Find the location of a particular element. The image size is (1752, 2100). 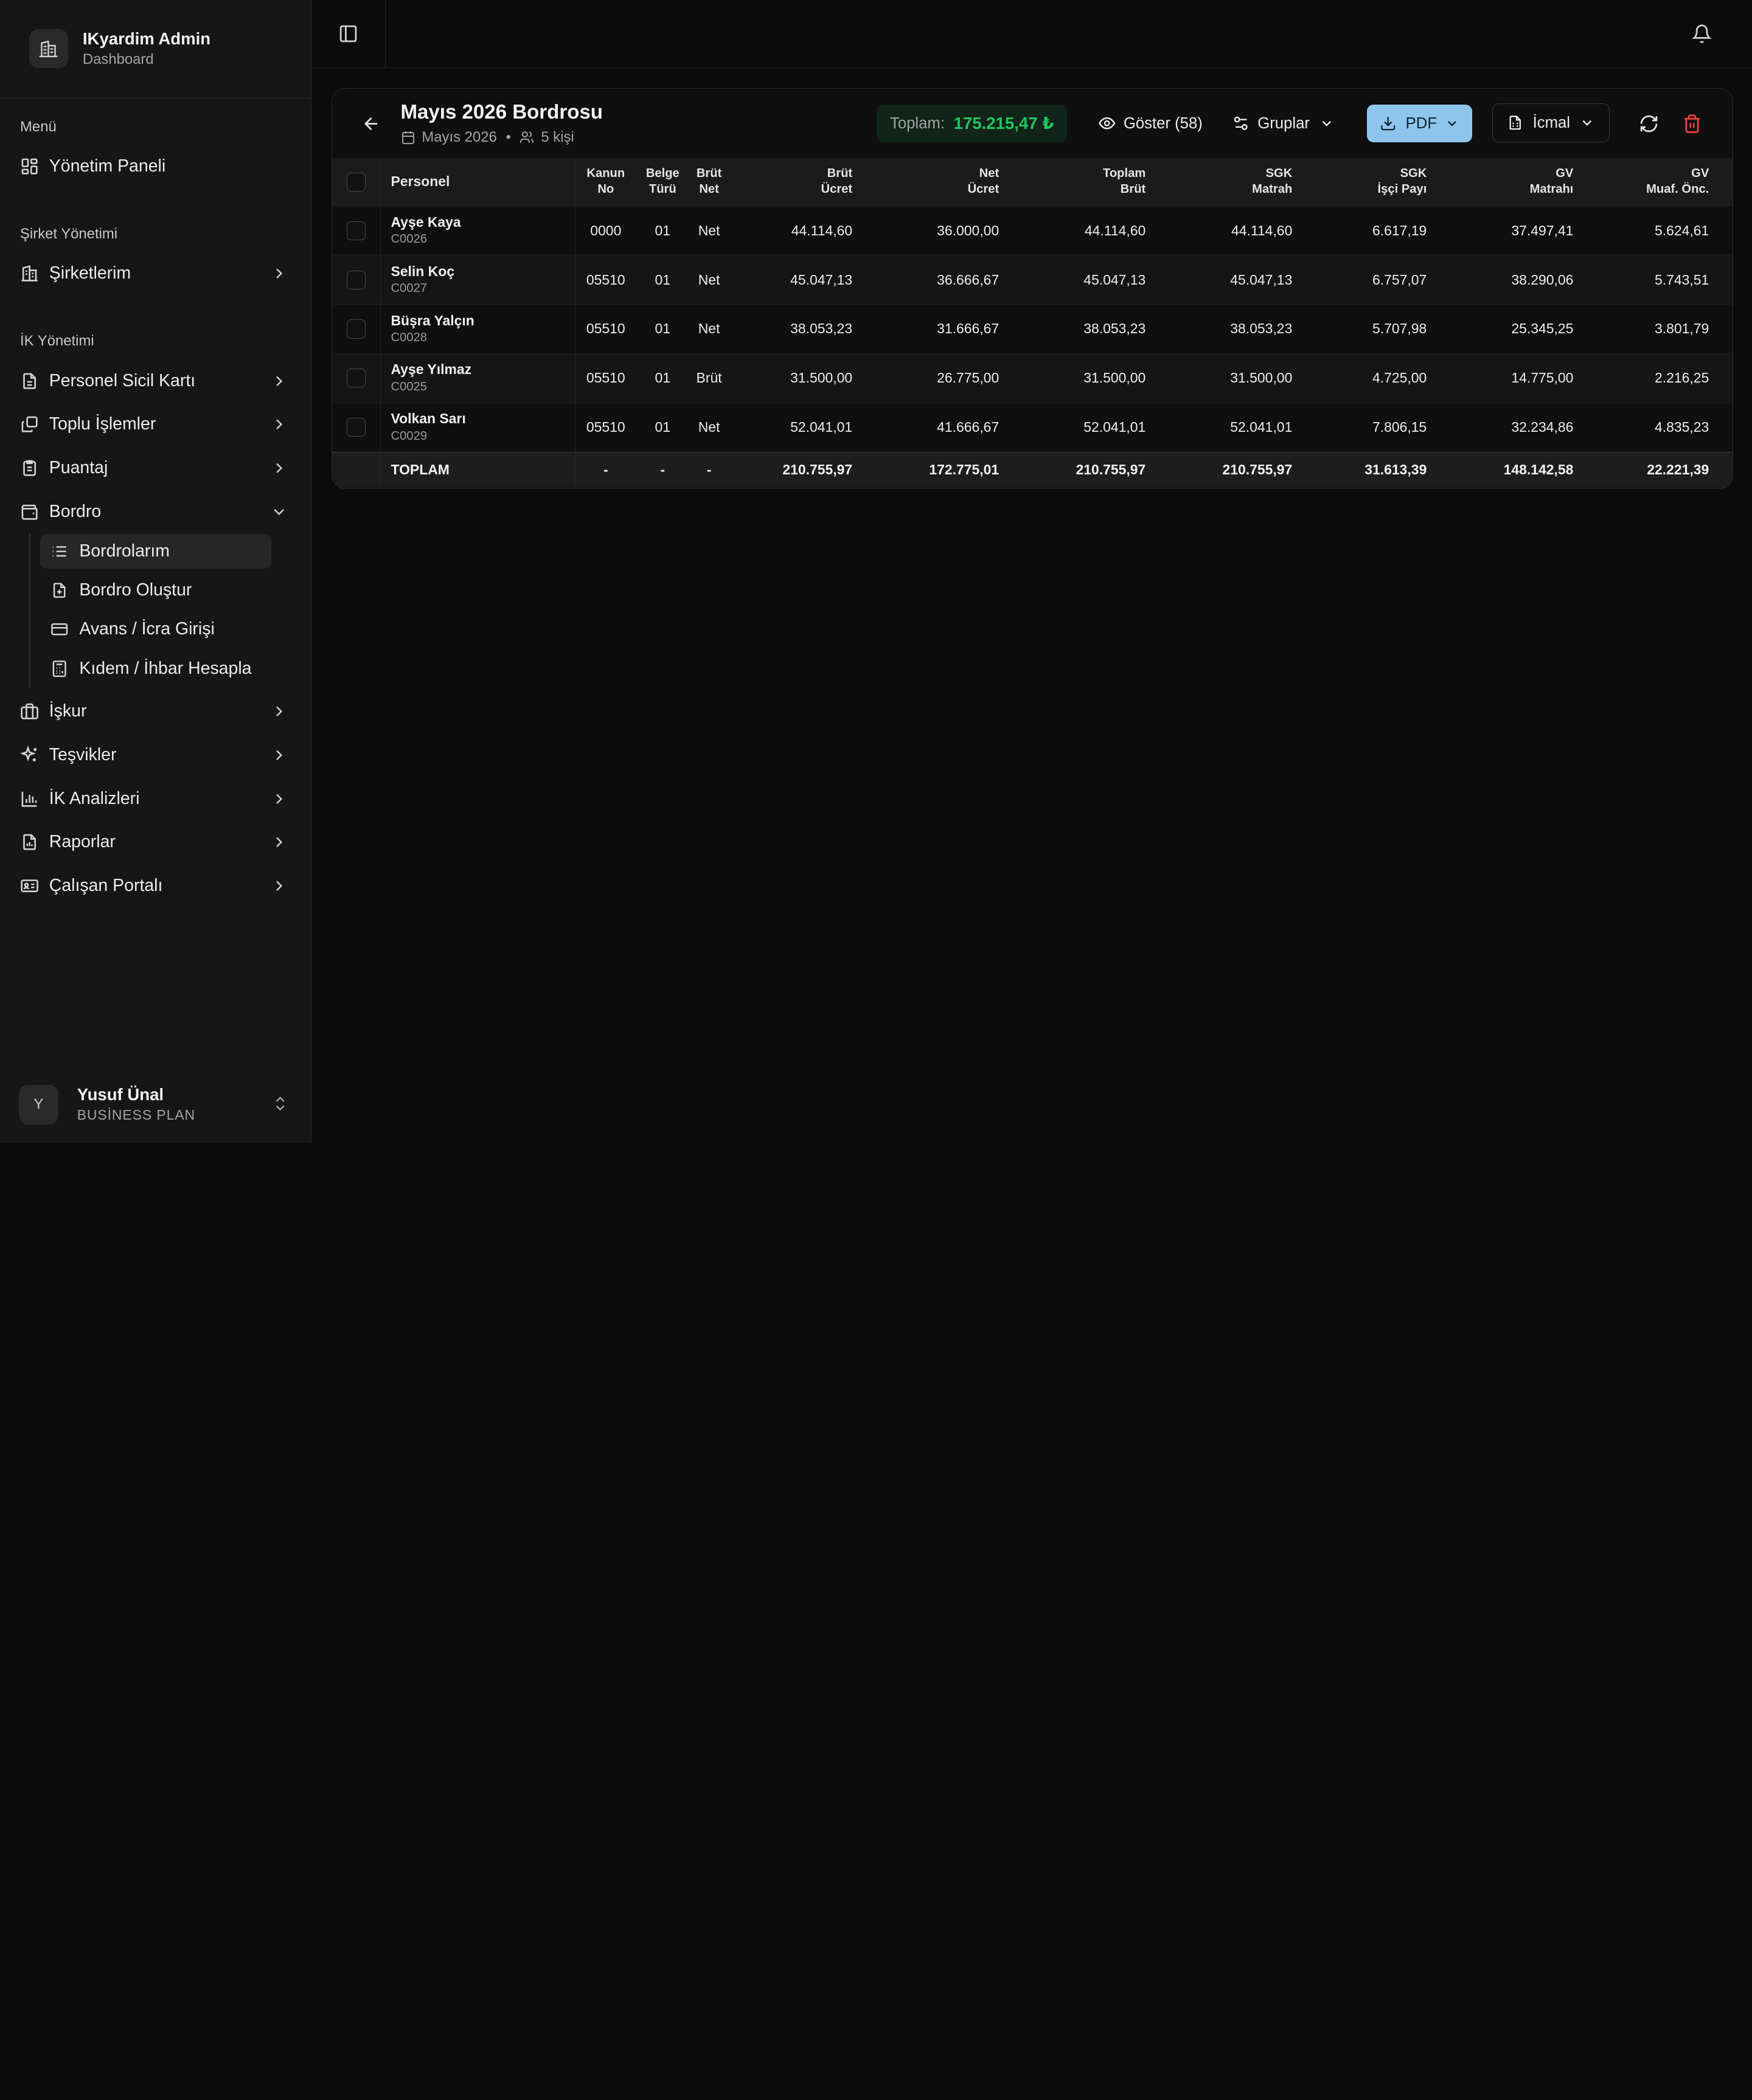

cell-sgk-matrah: 52.041,01 is located at coordinates (1261, 427).